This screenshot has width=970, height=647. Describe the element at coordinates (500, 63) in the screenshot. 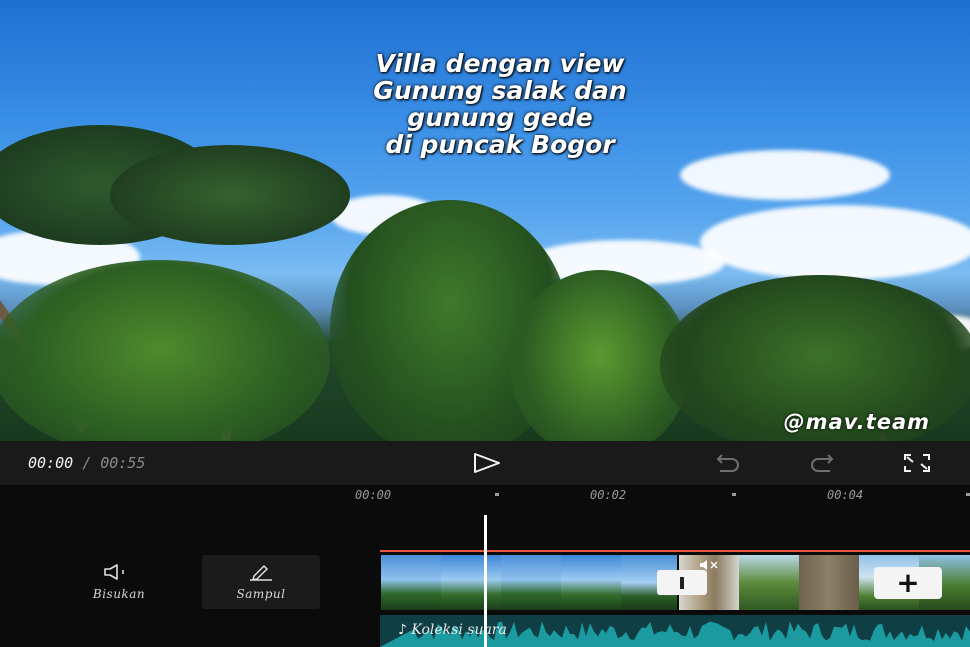

I see `overlay-line: Villa dengan view` at that location.